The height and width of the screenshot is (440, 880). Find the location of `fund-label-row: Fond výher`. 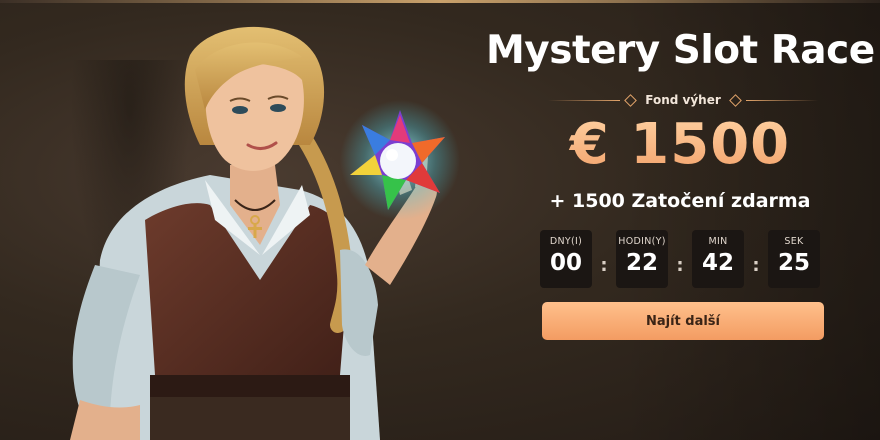

fund-label-row: Fond výher is located at coordinates (683, 100).